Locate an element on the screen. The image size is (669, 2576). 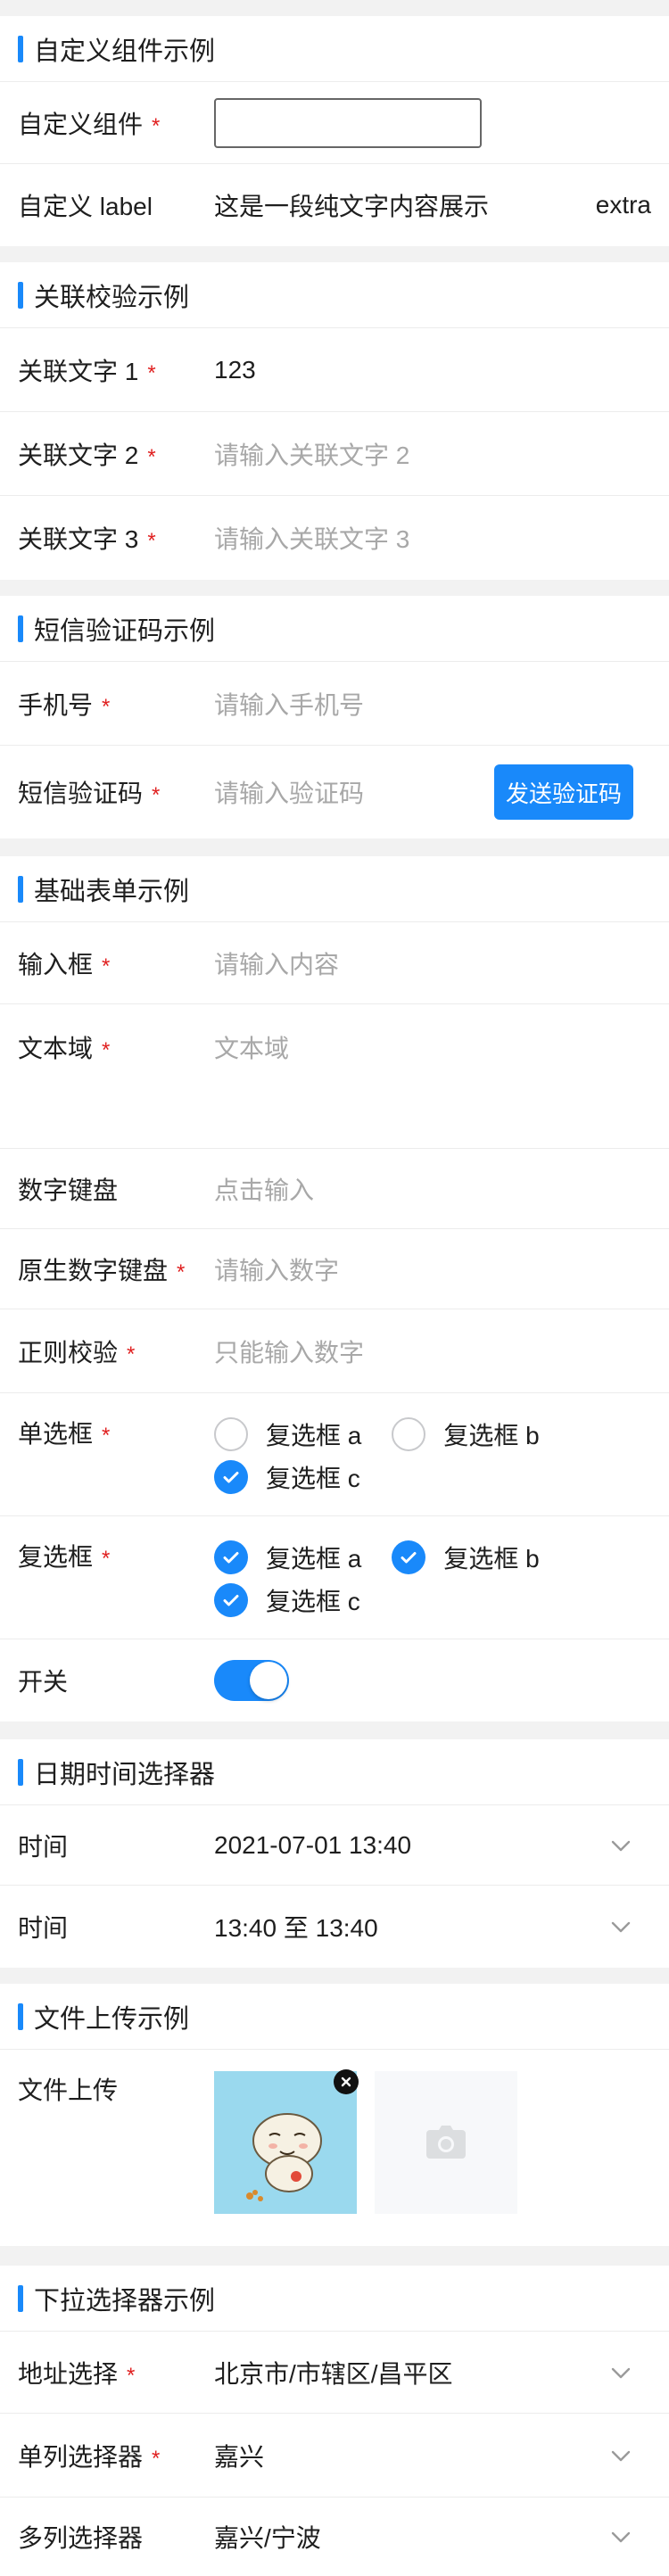
upload-add-button is located at coordinates (446, 2142).